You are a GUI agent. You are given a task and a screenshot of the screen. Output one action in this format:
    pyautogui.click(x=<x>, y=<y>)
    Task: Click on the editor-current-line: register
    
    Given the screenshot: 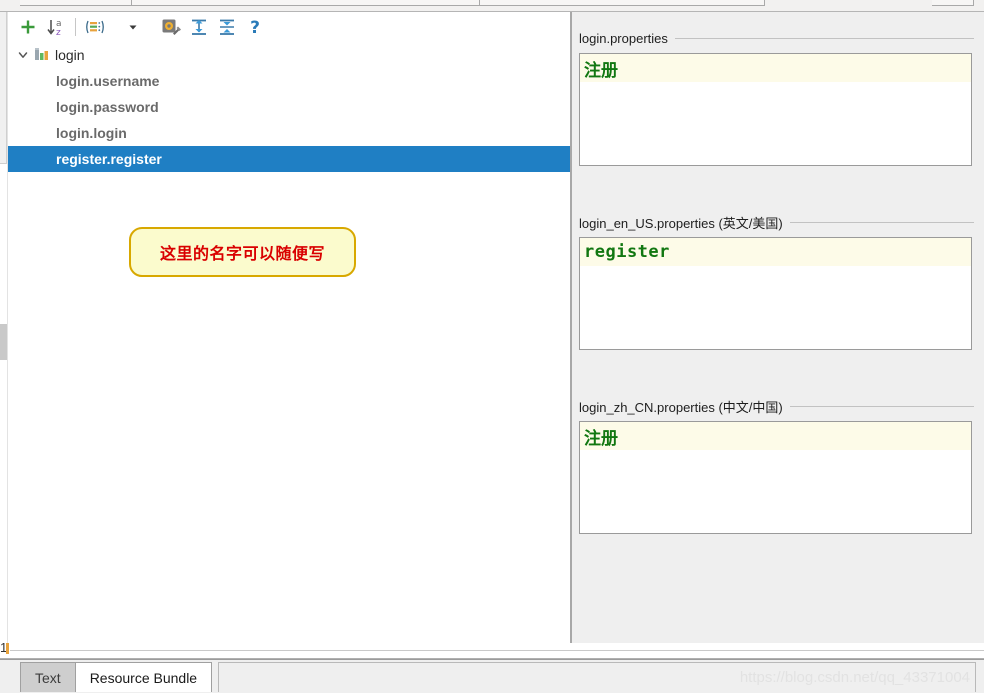 What is the action you would take?
    pyautogui.click(x=775, y=252)
    